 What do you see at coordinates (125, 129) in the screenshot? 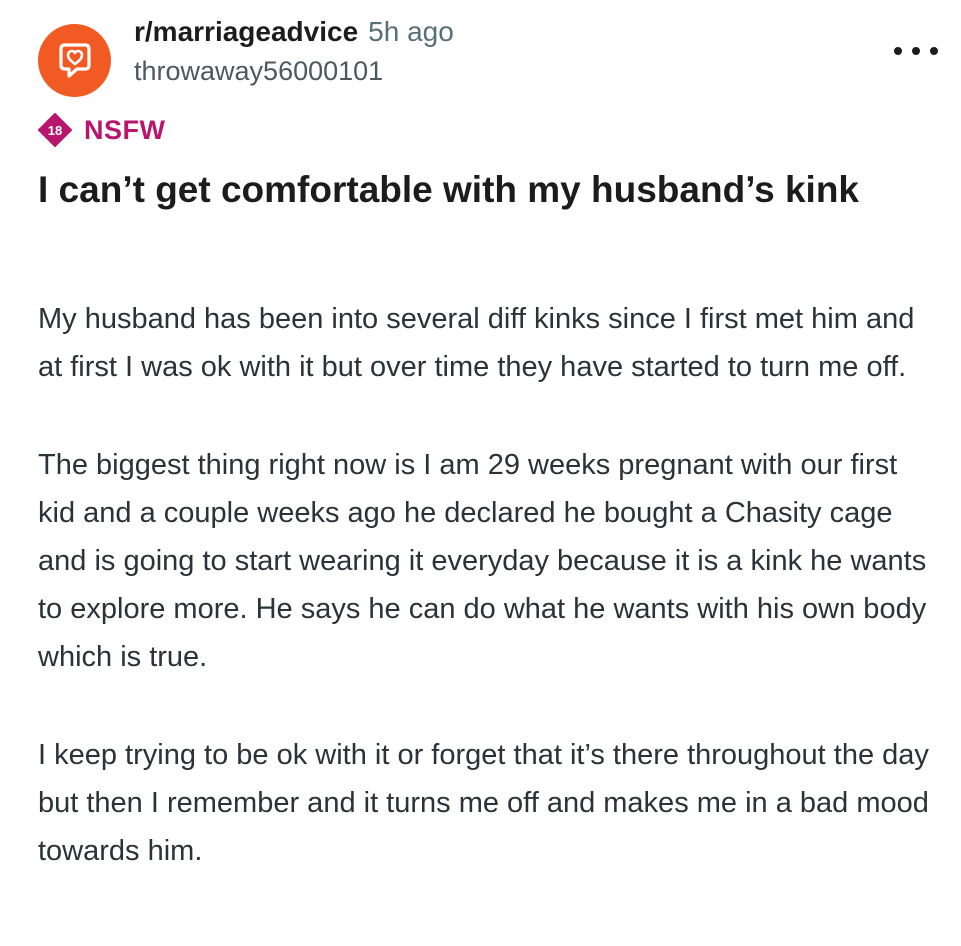
I see `nsfw-label: NSFW` at bounding box center [125, 129].